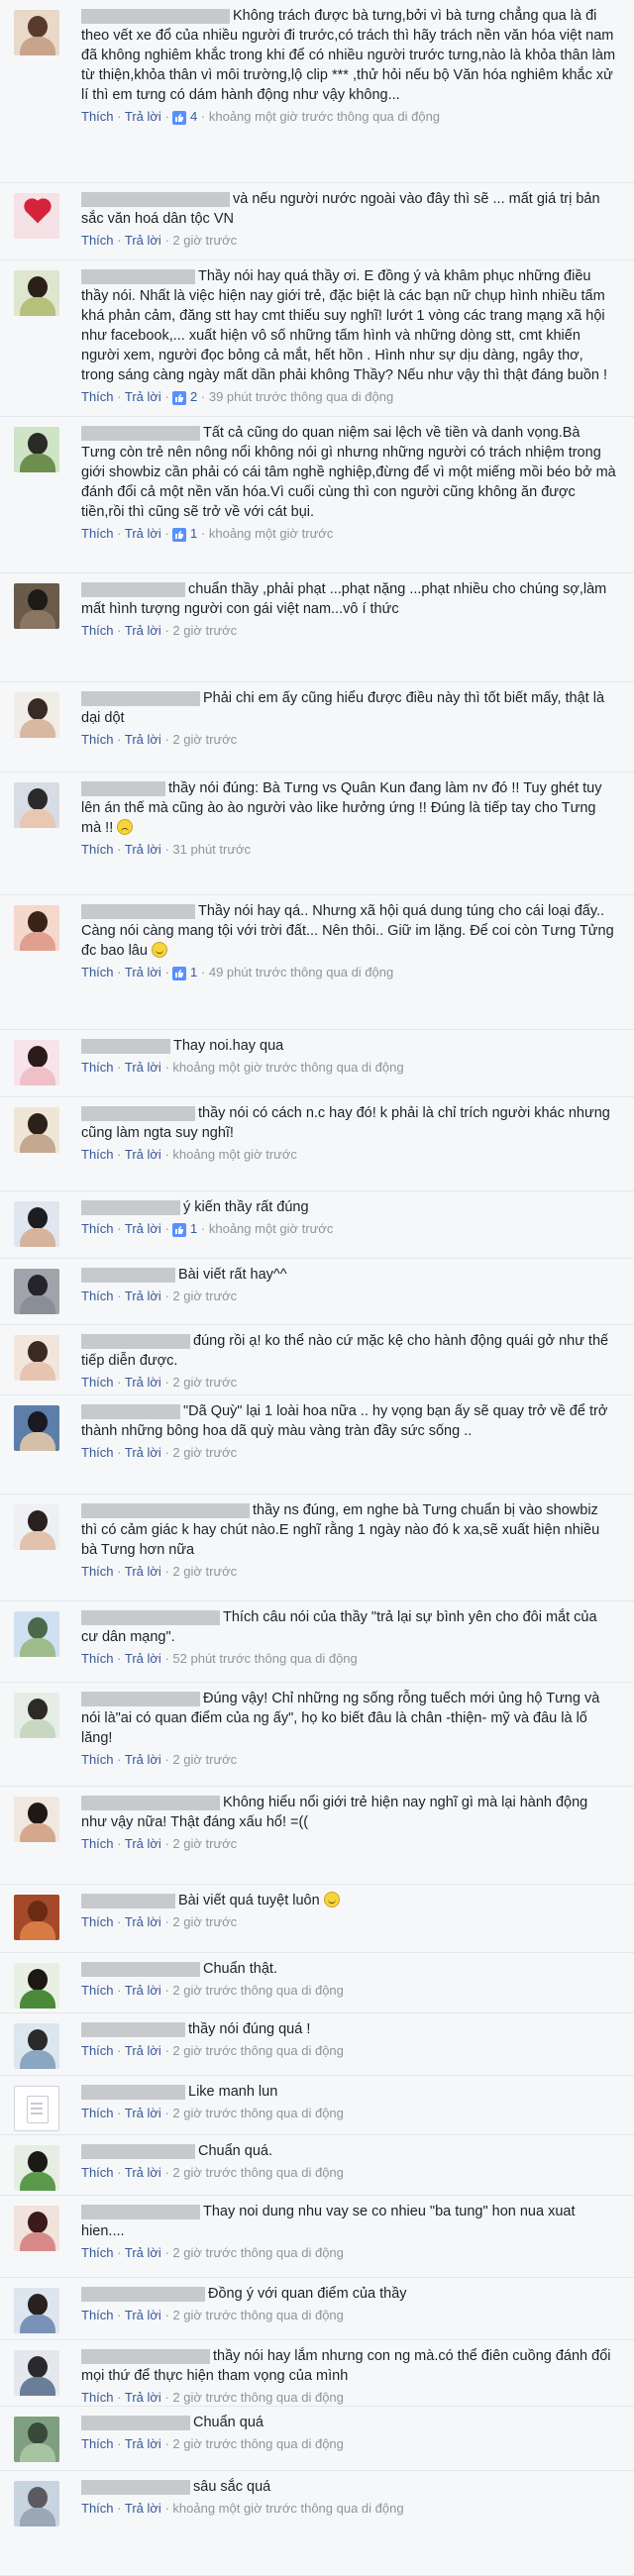 The width and height of the screenshot is (634, 2576). I want to click on timestamp: 49 phút trước thông qua di động, so click(301, 972).